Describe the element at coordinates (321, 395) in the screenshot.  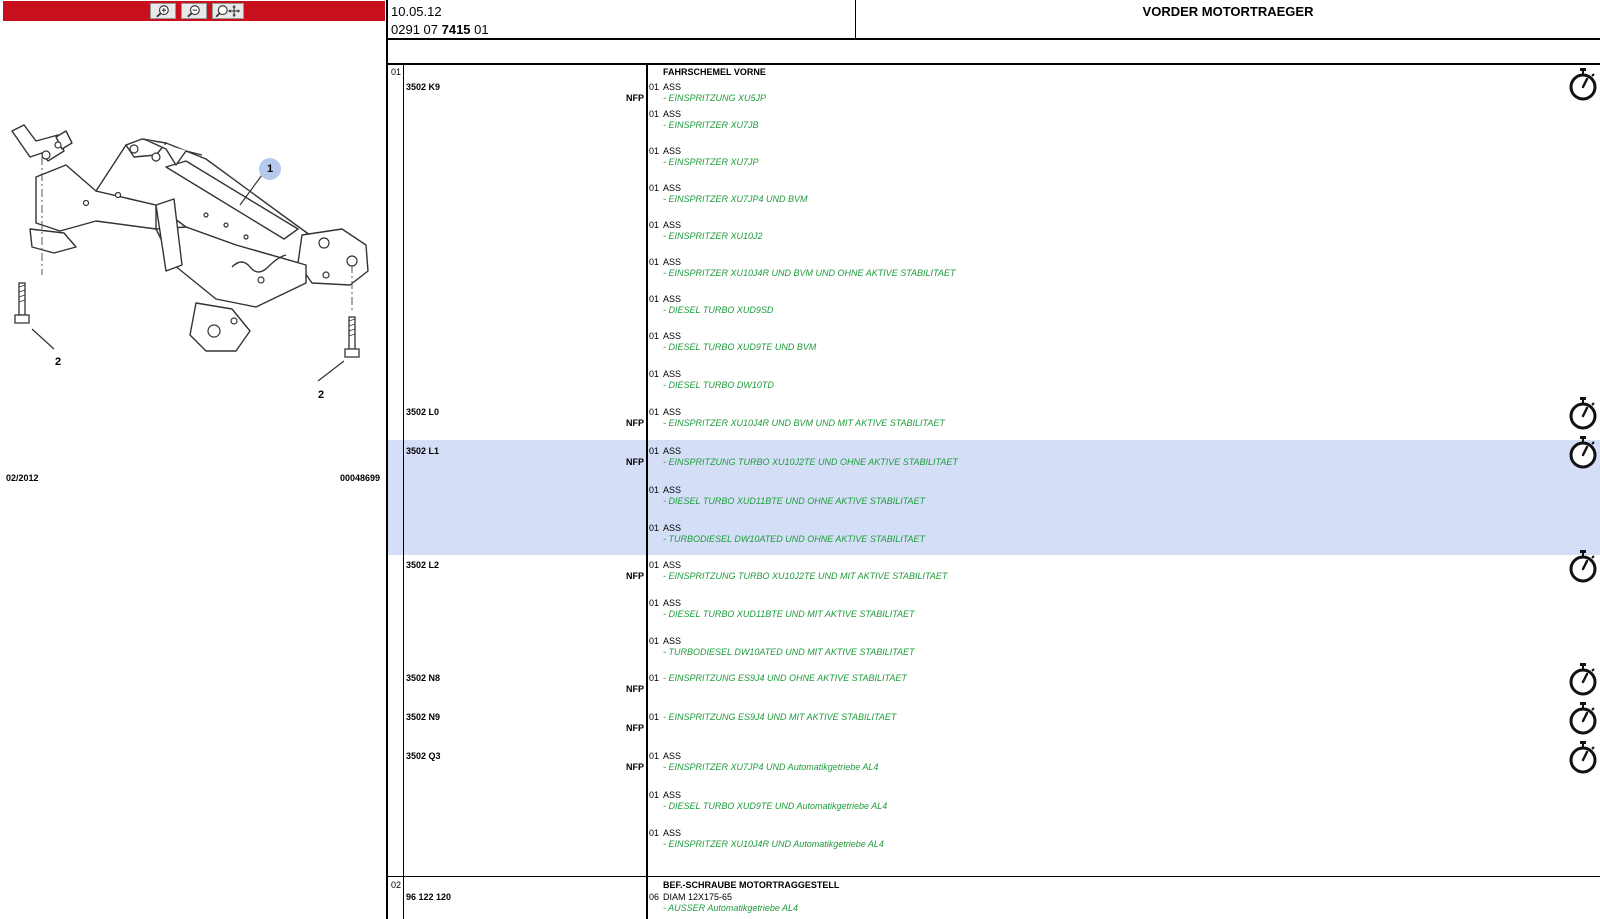
I see `callout-2-right: 2` at that location.